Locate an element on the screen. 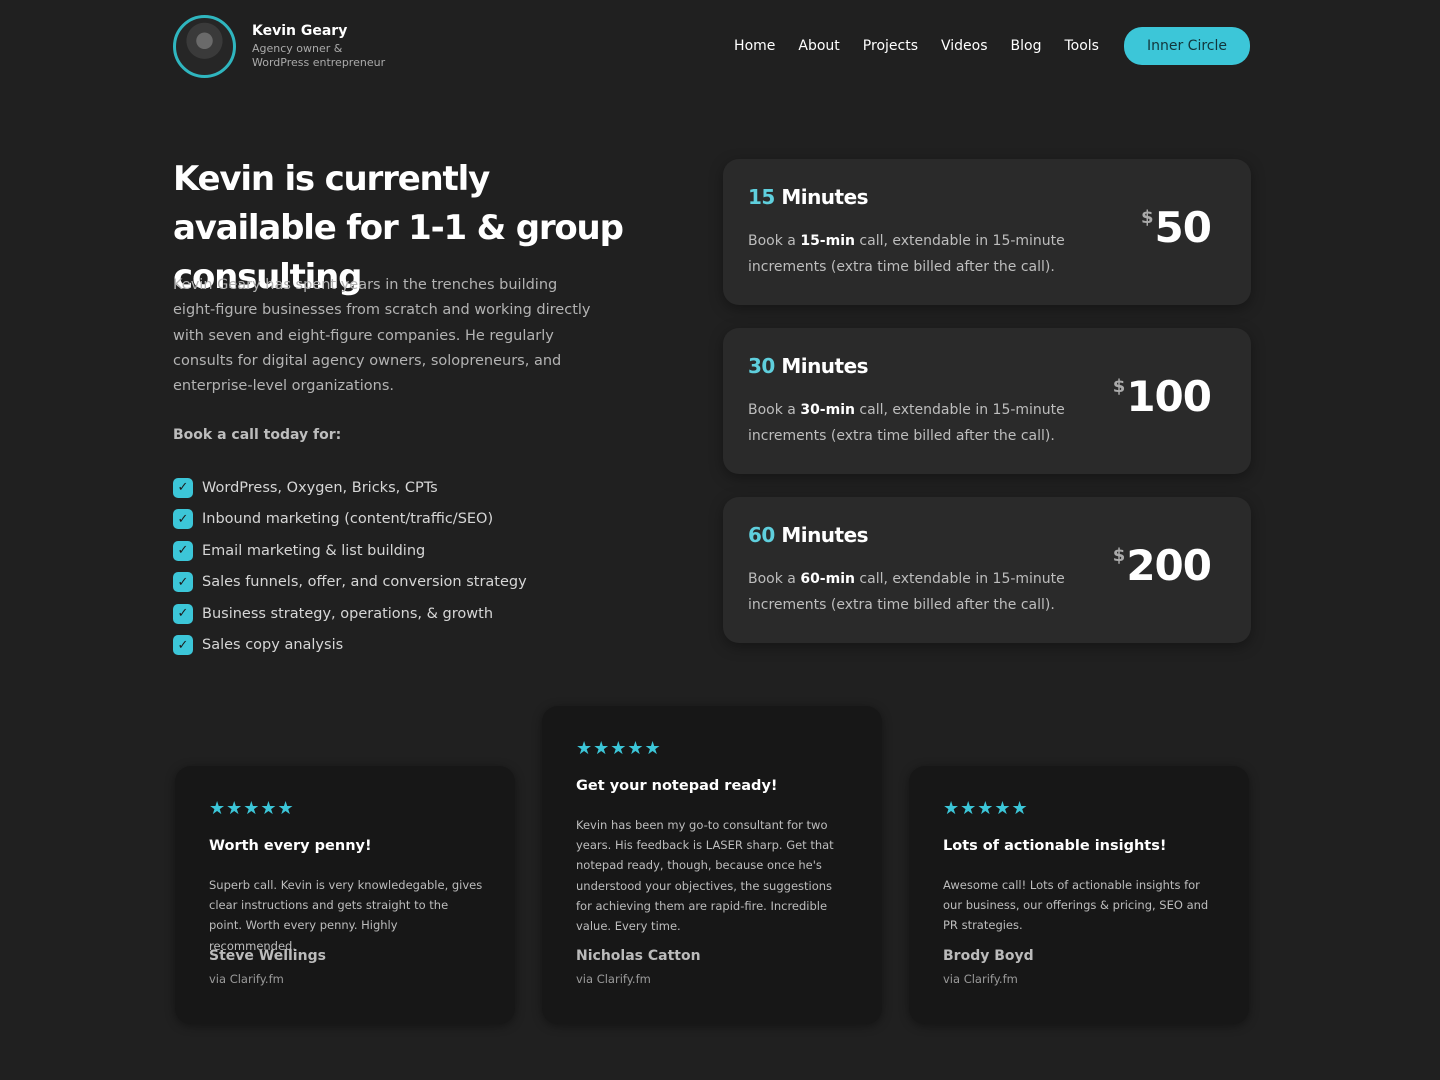 Image resolution: width=1440 pixels, height=1080 pixels. nav-projects: Projects is located at coordinates (890, 46).